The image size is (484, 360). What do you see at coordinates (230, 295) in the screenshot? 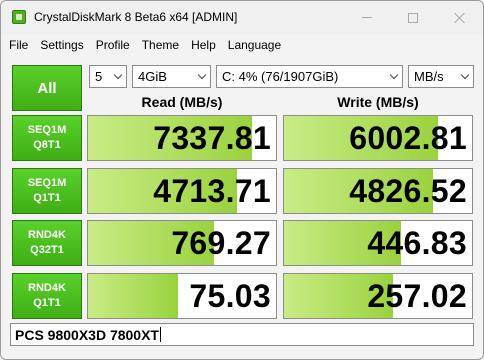
I see `read-value: 75.03` at bounding box center [230, 295].